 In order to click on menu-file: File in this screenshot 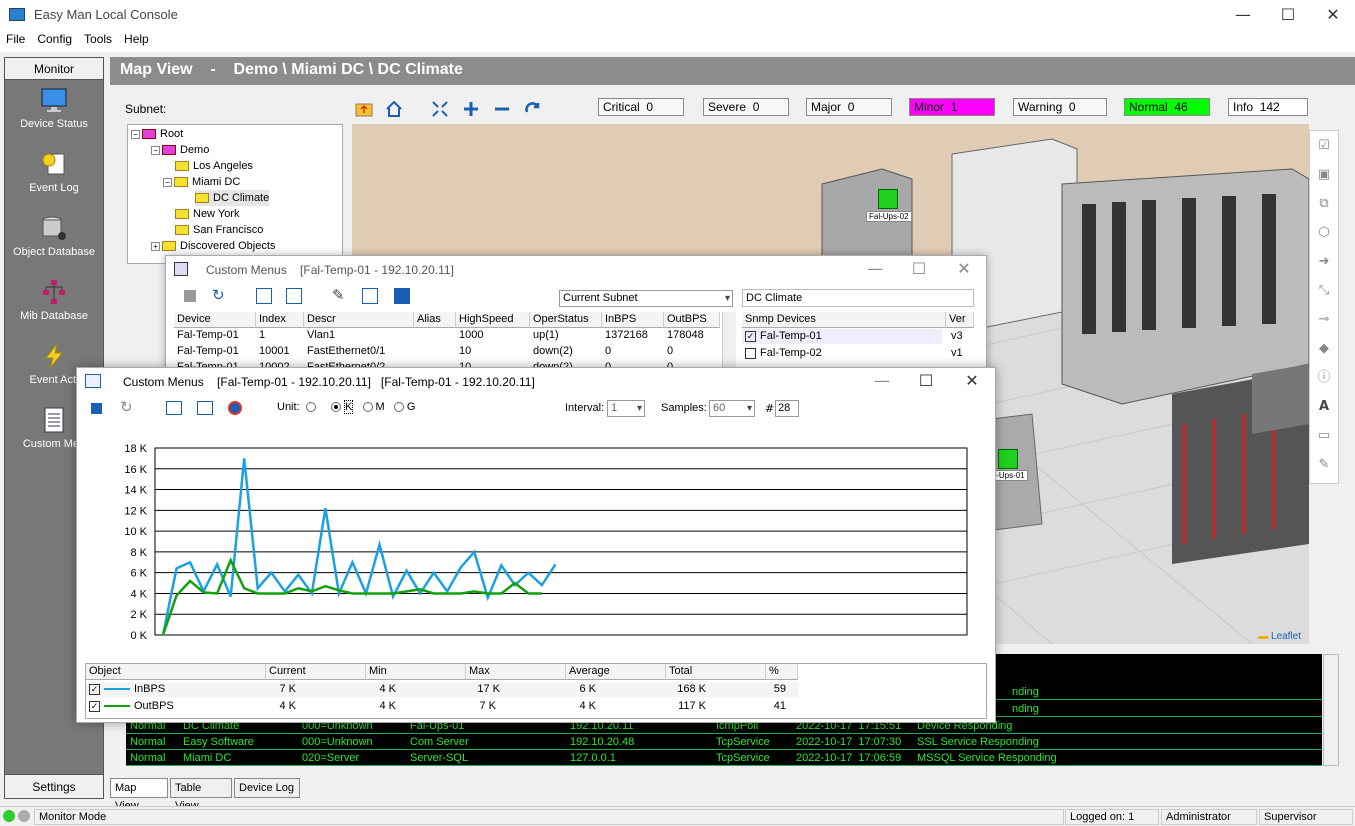, I will do `click(15, 39)`.